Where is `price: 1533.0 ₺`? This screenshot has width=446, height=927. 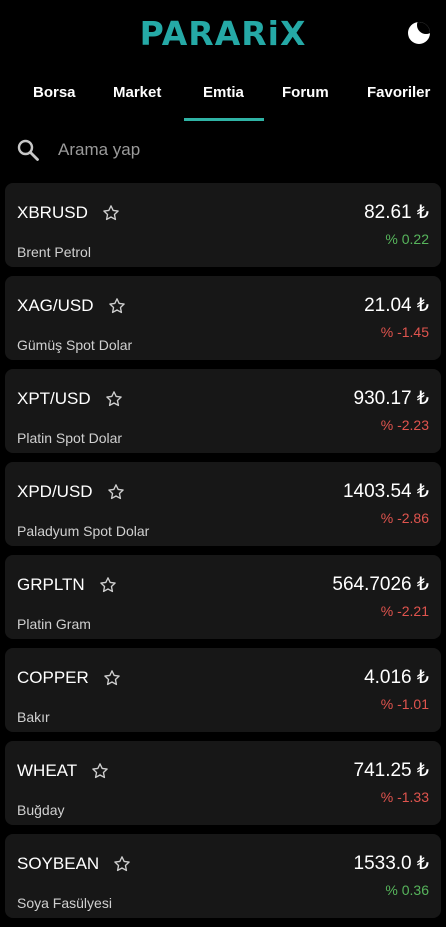 price: 1533.0 ₺ is located at coordinates (391, 863).